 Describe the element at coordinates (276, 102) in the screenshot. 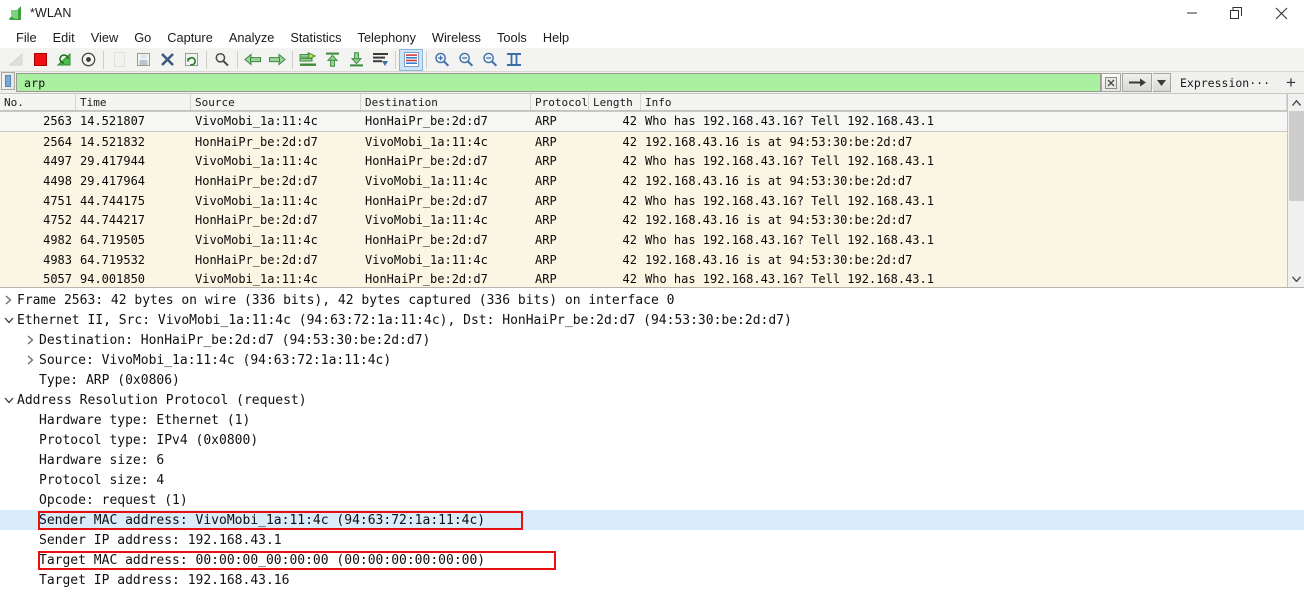

I see `packet-list-column-header-source: Source` at that location.